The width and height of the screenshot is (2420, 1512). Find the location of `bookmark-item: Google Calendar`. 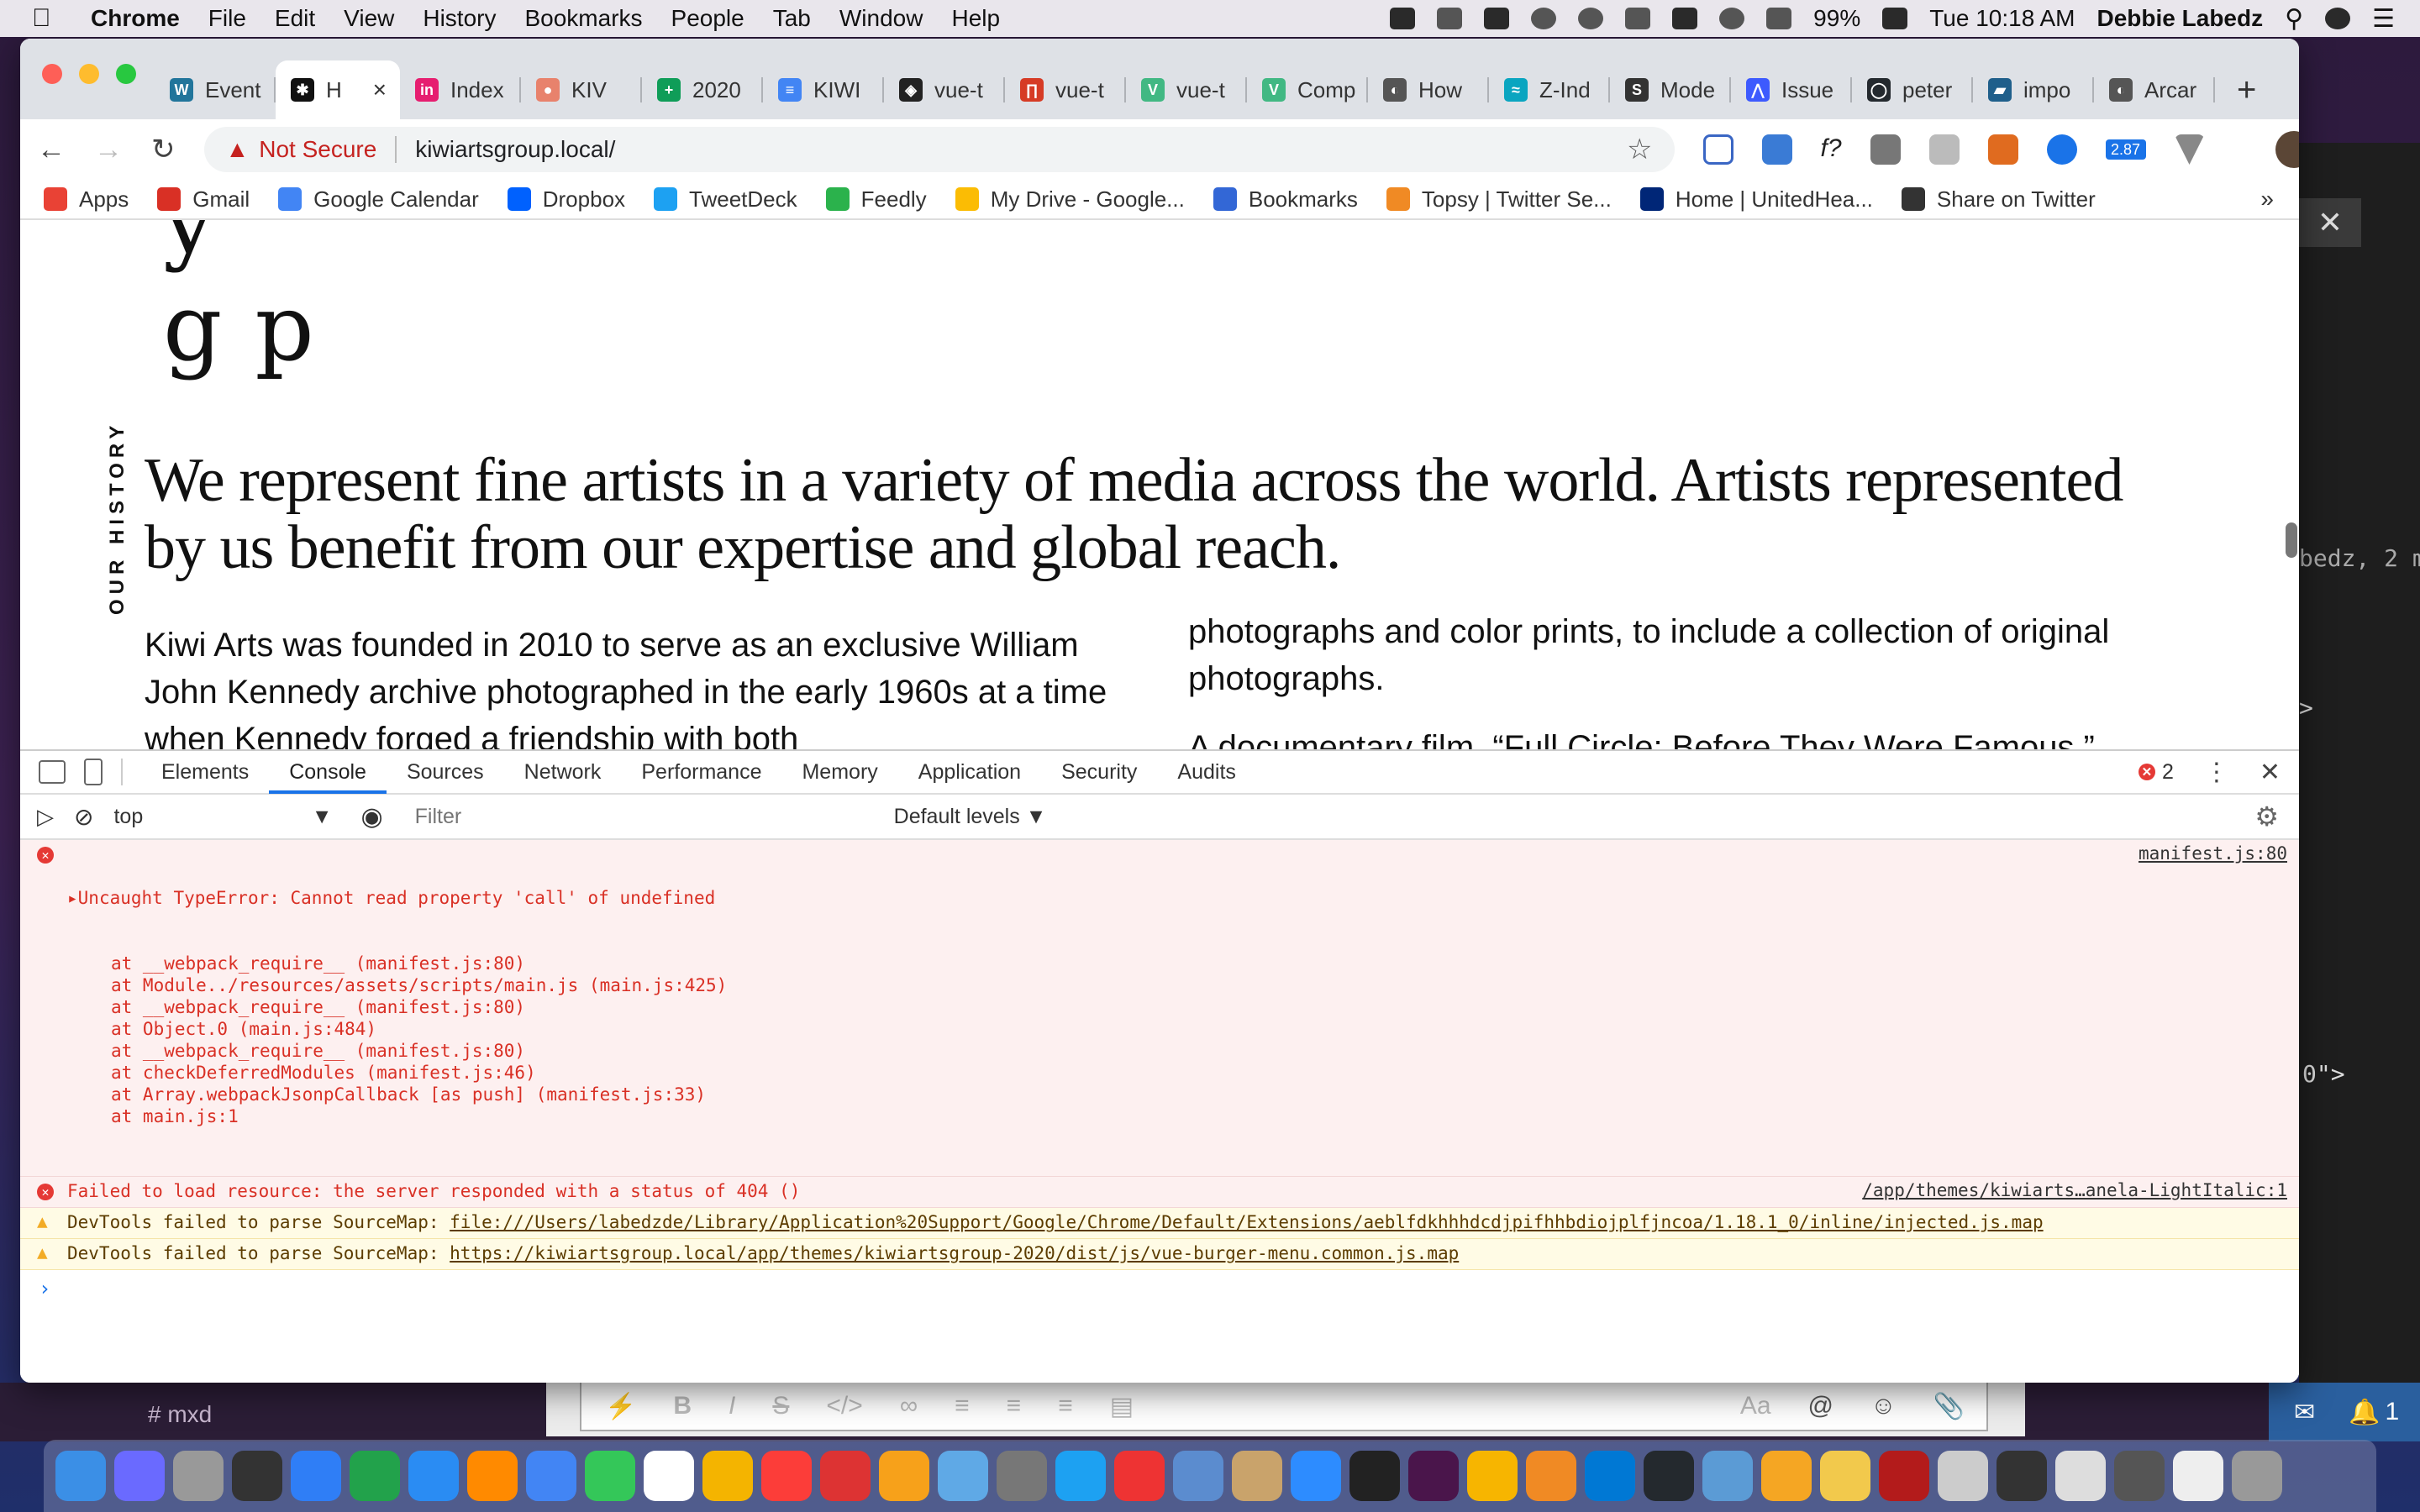

bookmark-item: Google Calendar is located at coordinates (378, 199).